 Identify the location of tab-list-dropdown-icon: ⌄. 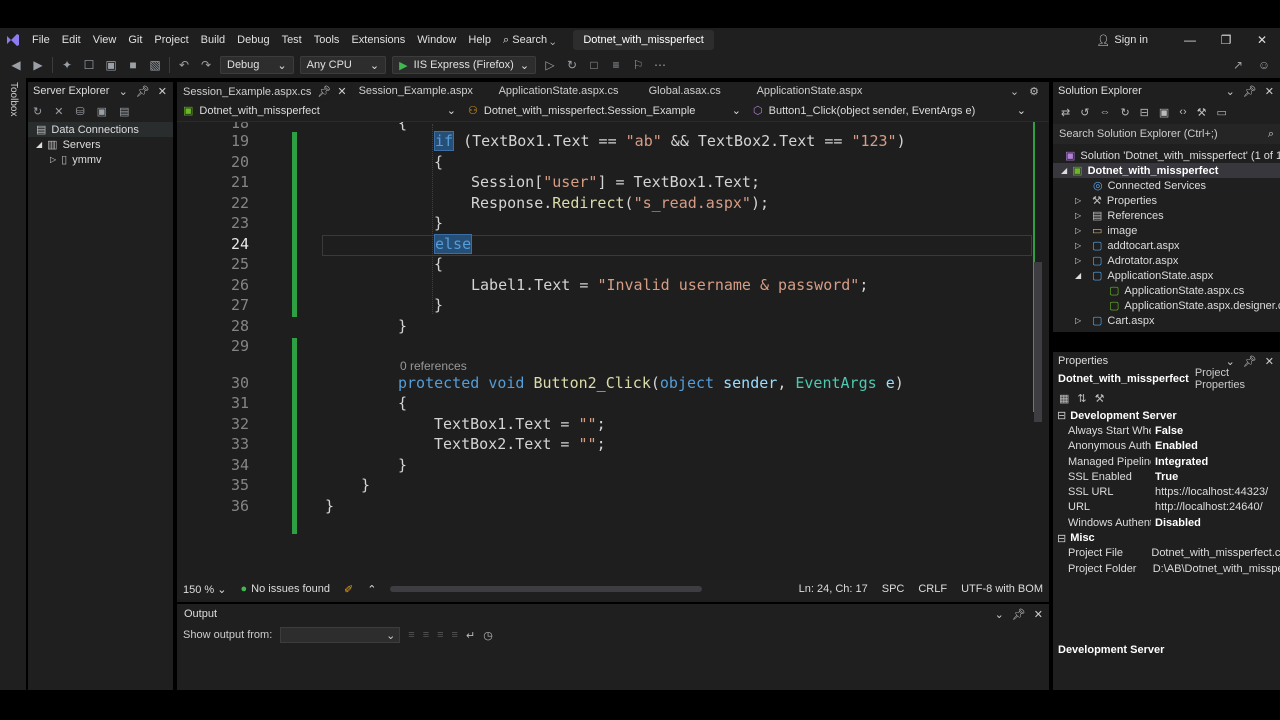
(1019, 91).